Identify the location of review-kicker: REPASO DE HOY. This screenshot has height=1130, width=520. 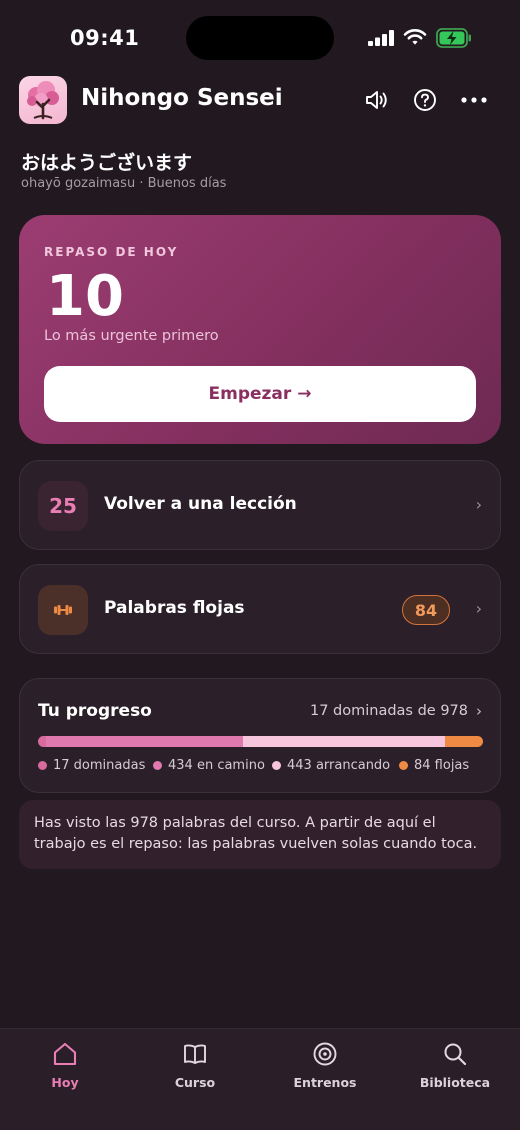
(111, 252).